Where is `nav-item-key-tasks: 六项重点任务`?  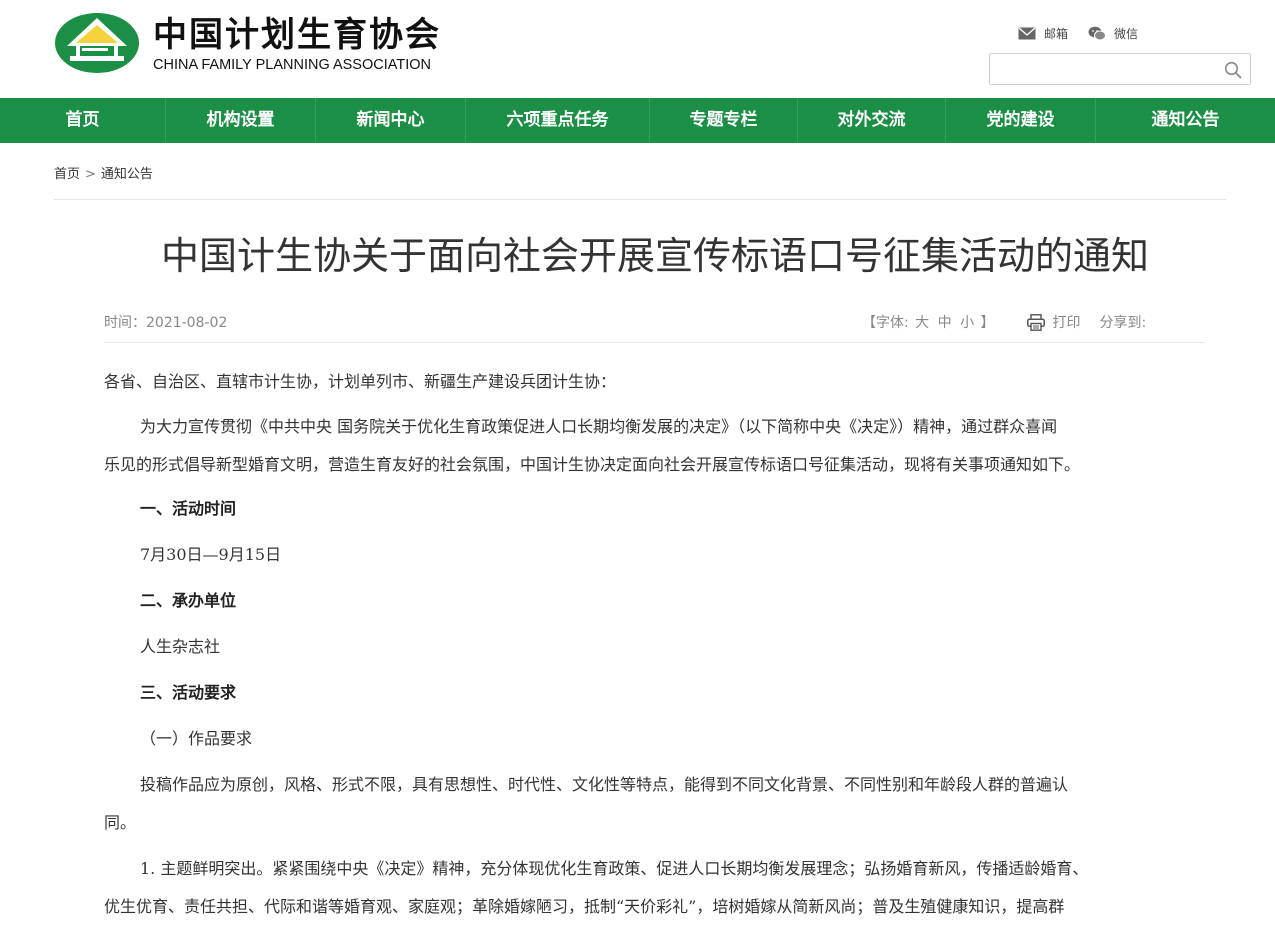 nav-item-key-tasks: 六项重点任务 is located at coordinates (558, 120).